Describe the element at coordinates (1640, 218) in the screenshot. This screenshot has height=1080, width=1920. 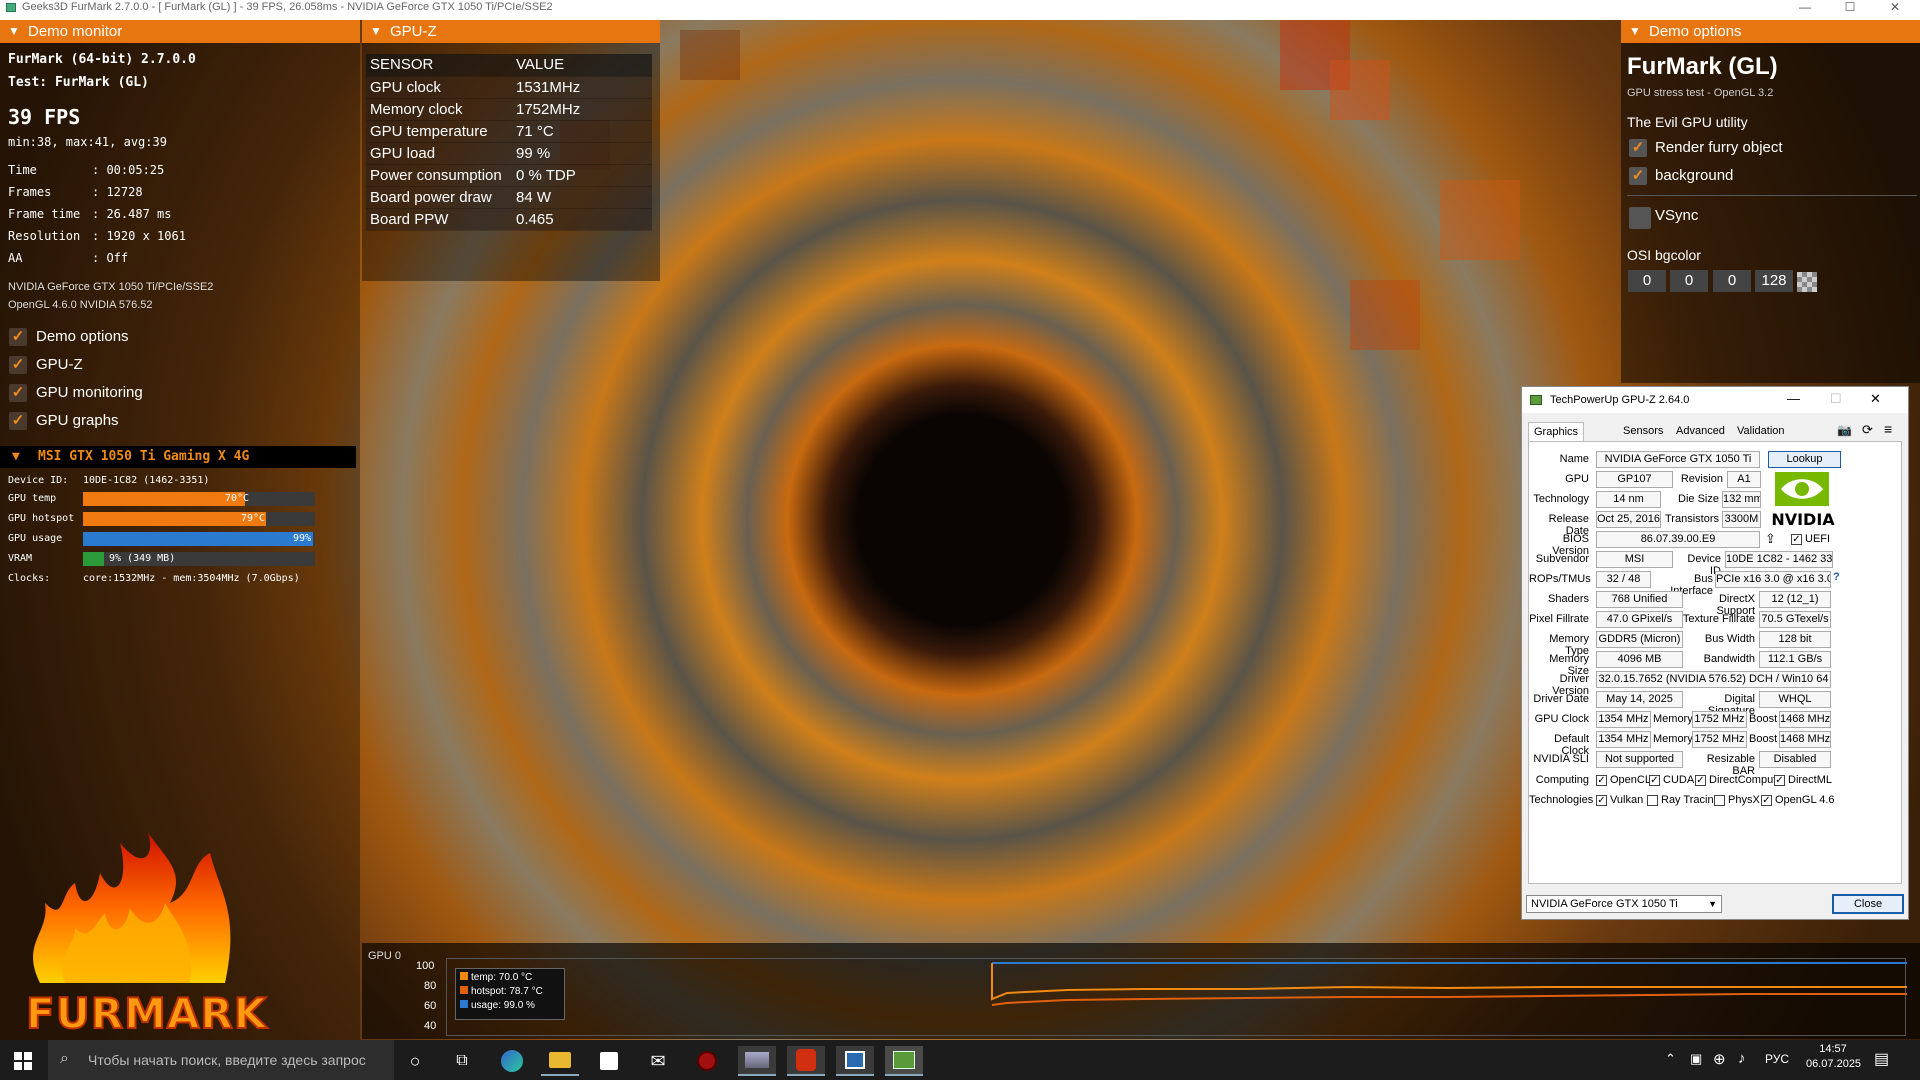
I see `vsync-checkbox: ✓` at that location.